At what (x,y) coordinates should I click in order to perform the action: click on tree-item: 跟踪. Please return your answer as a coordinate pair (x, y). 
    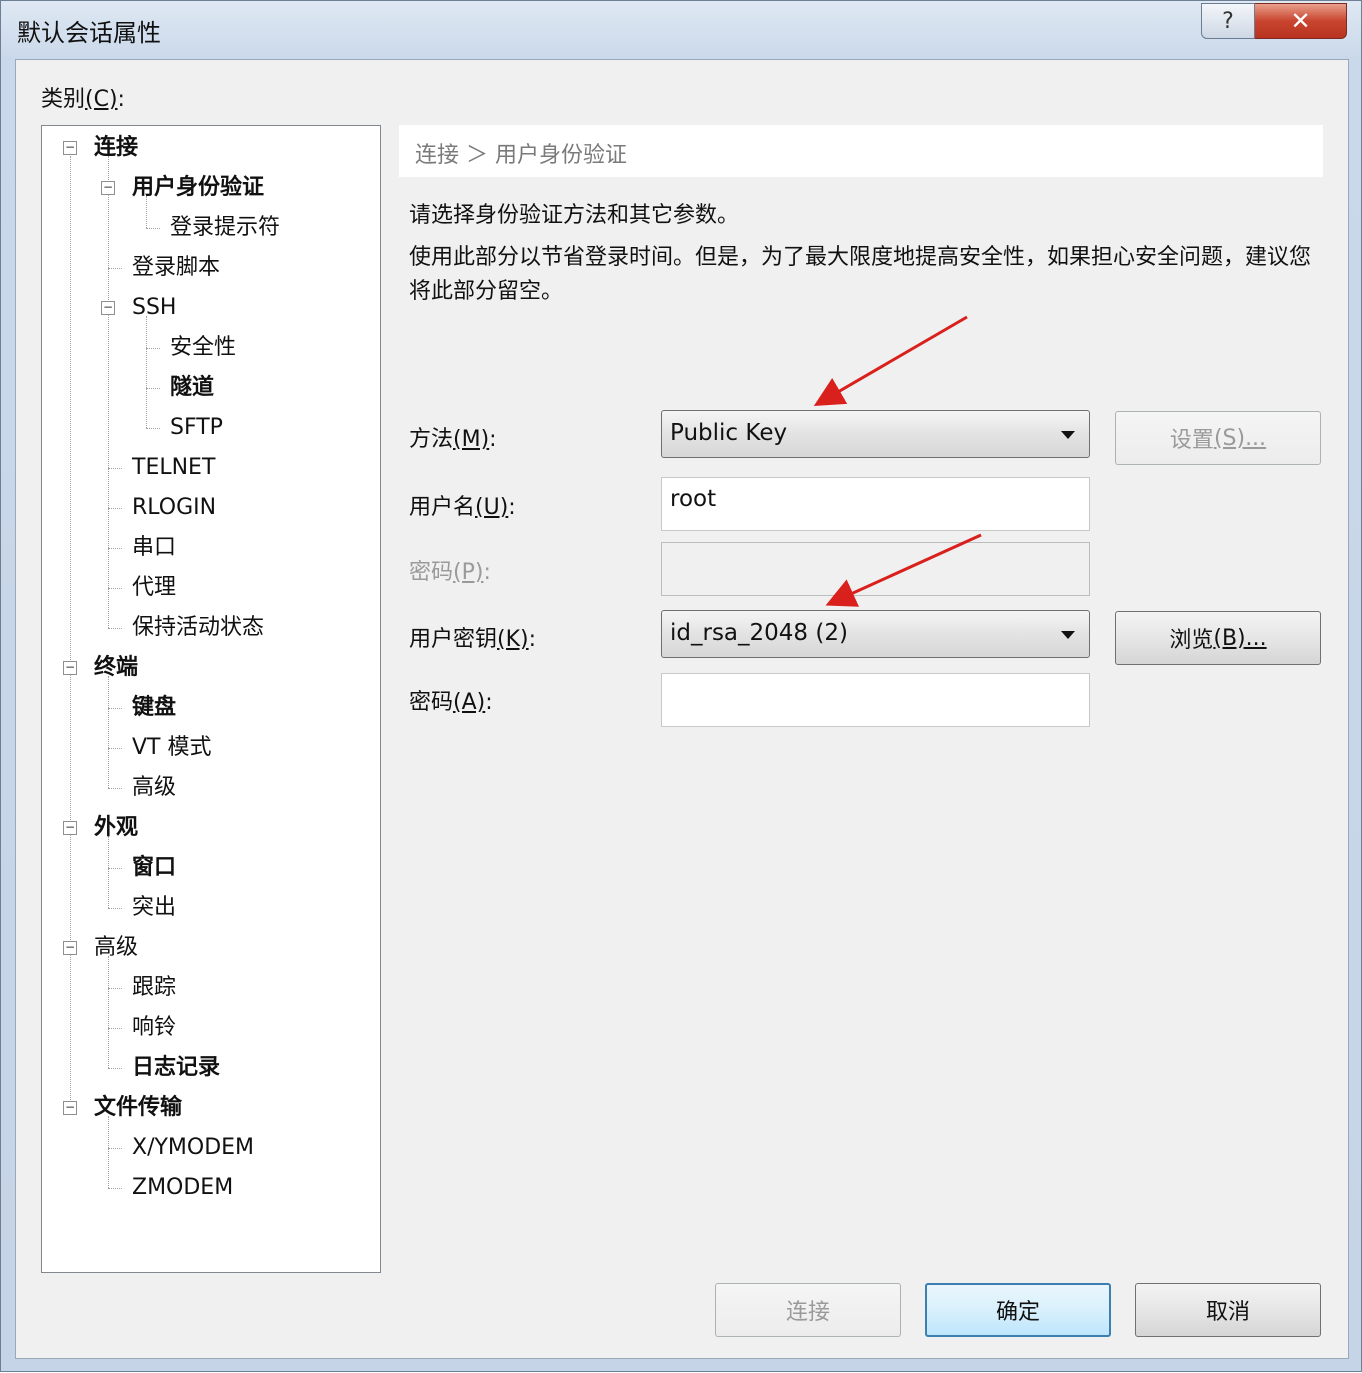
    Looking at the image, I should click on (154, 988).